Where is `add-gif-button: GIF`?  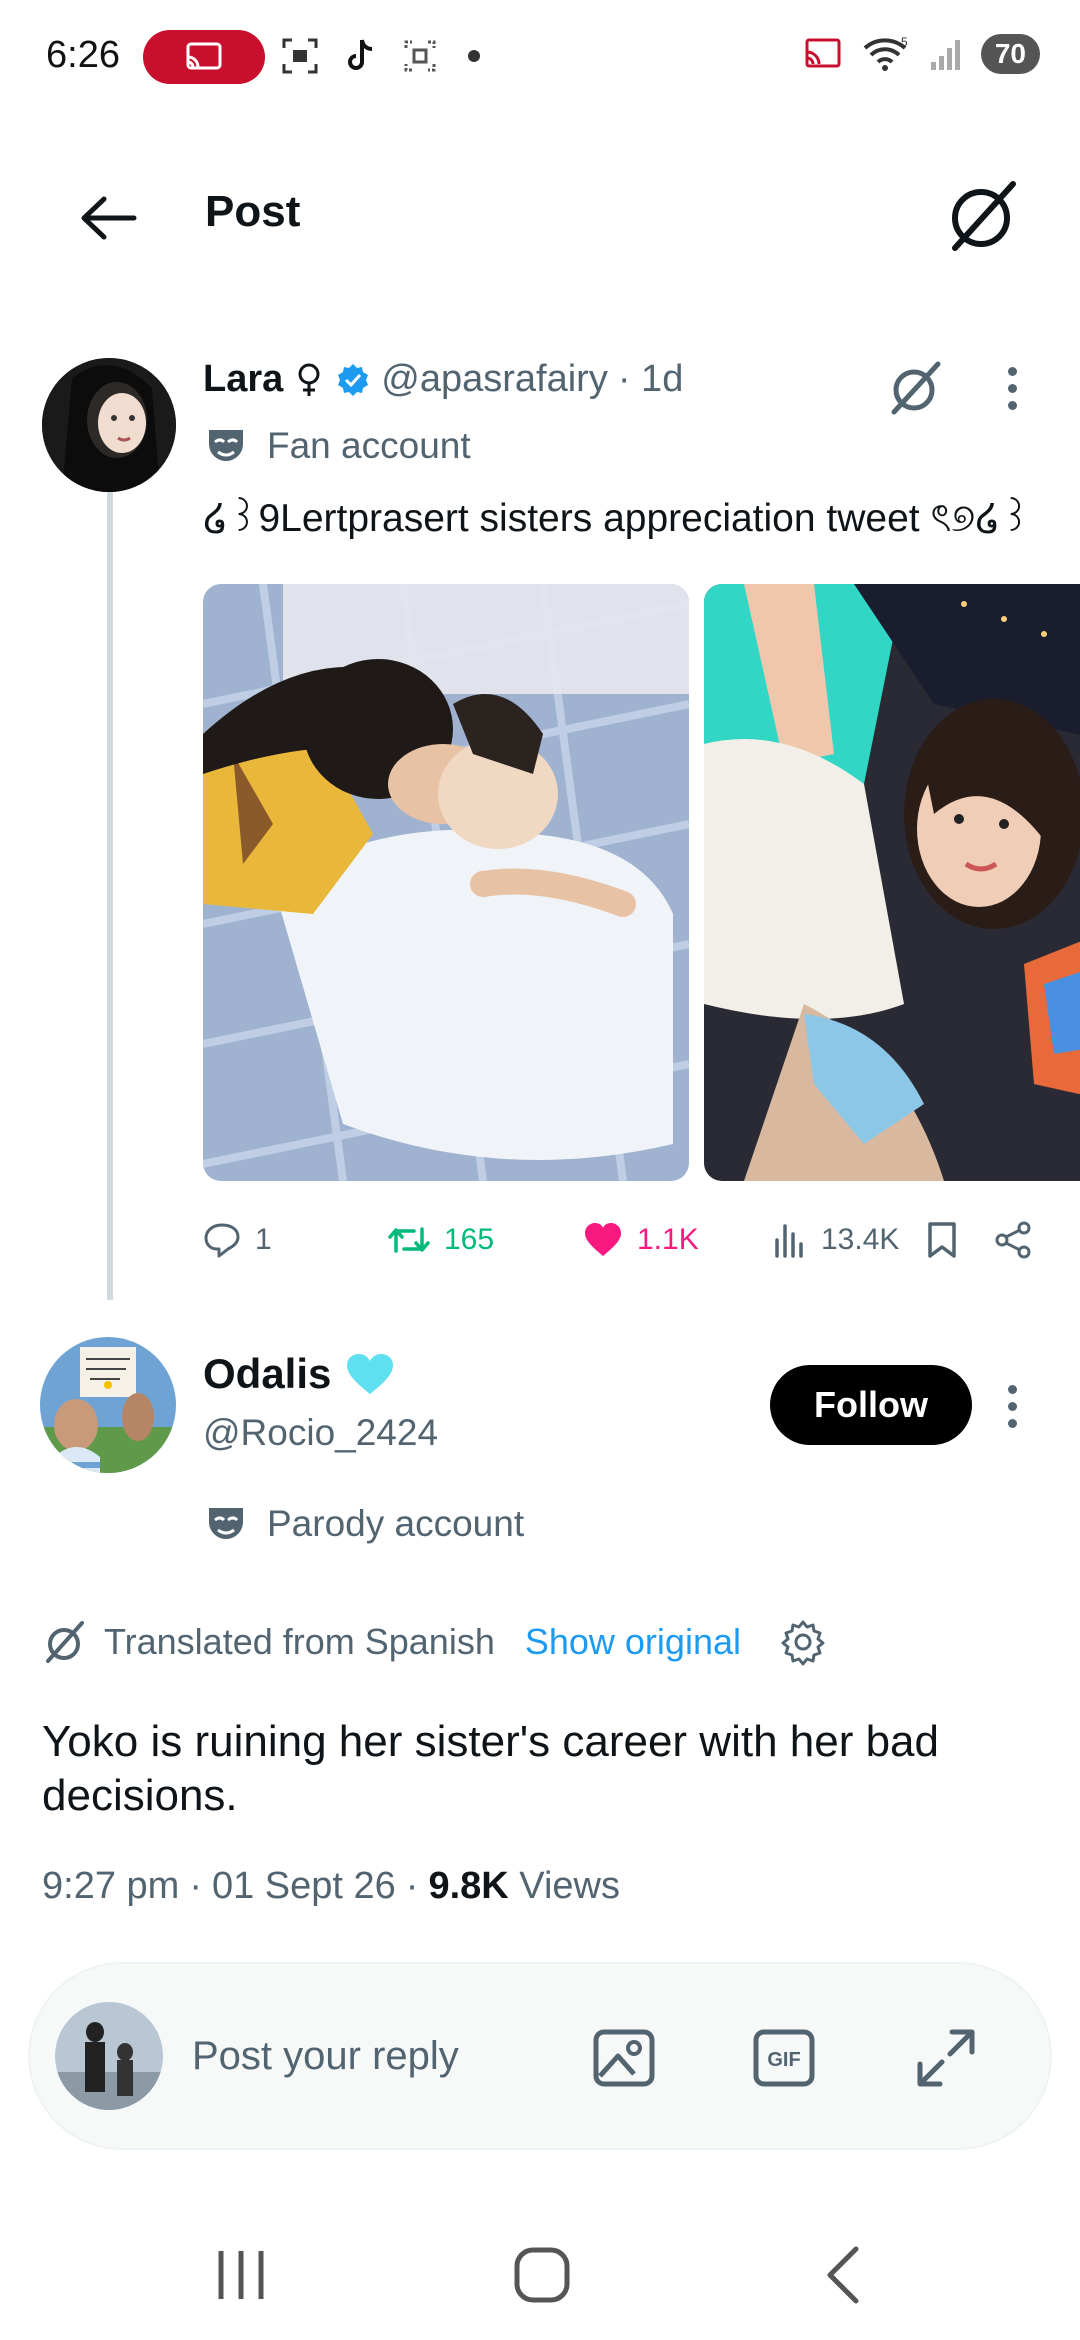
add-gif-button: GIF is located at coordinates (784, 2058).